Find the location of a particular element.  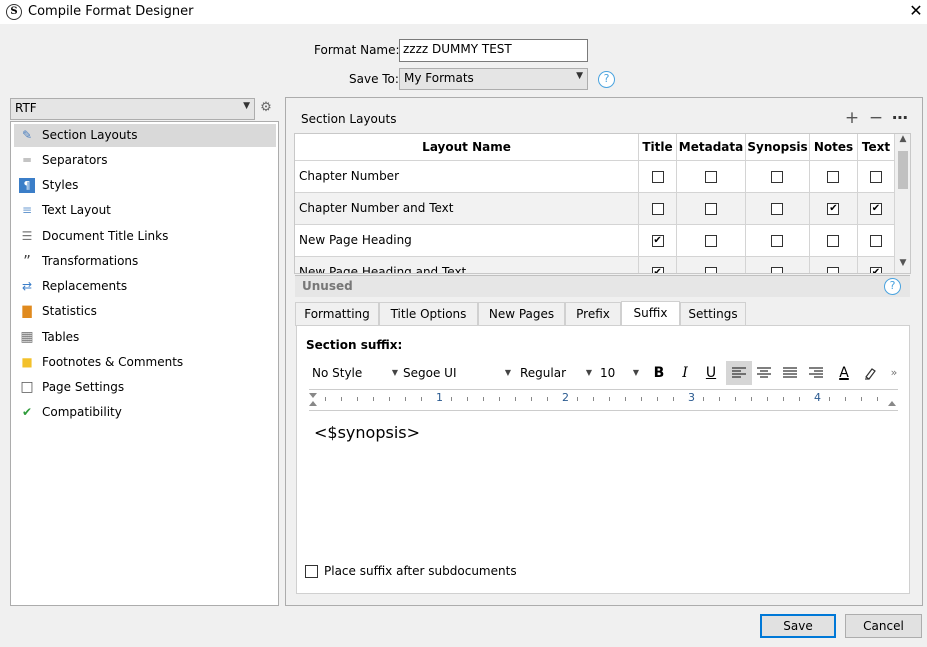

table-row: Chapter Number and Text ✔ ✔ is located at coordinates (595, 208).